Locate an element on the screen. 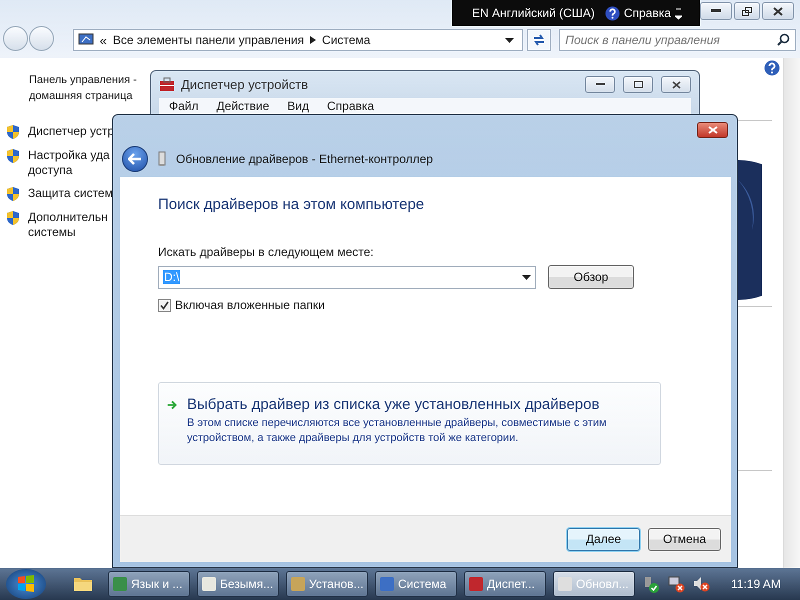  browse-button: Обзор is located at coordinates (591, 277).